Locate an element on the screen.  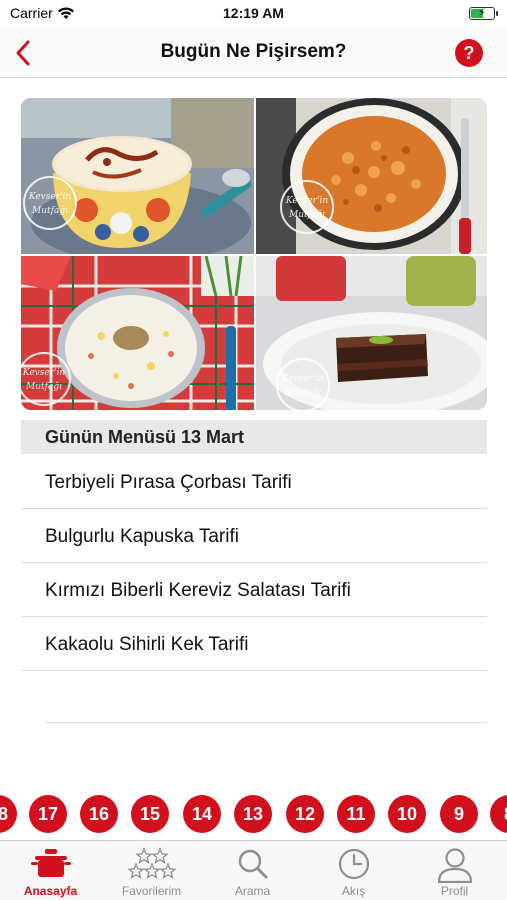
clock: 12:19 AM is located at coordinates (253, 13).